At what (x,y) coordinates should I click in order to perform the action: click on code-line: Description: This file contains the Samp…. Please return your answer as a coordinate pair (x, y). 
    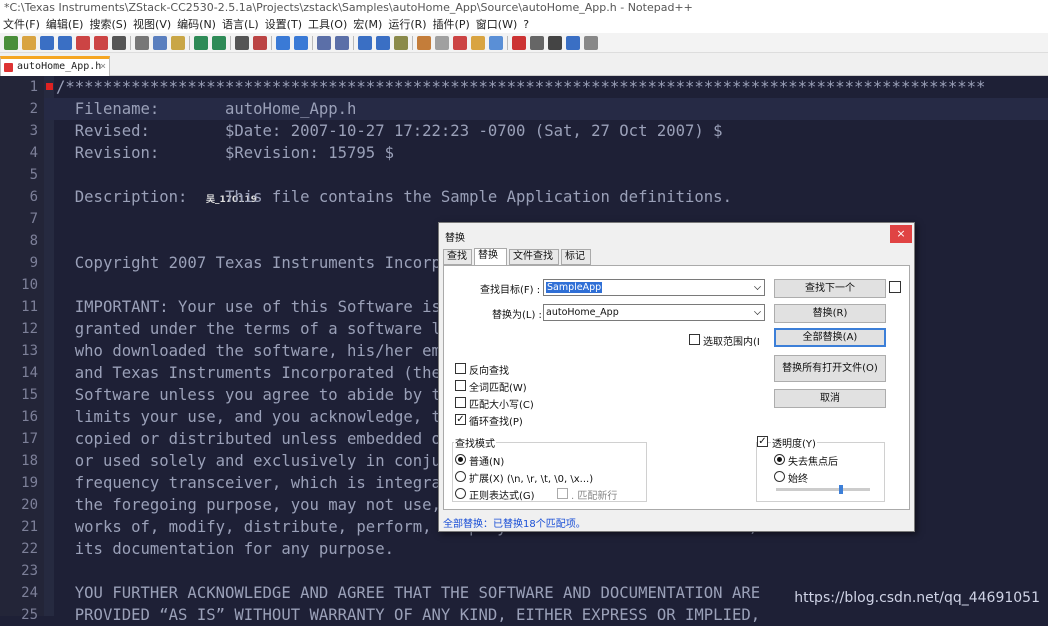
    Looking at the image, I should click on (551, 197).